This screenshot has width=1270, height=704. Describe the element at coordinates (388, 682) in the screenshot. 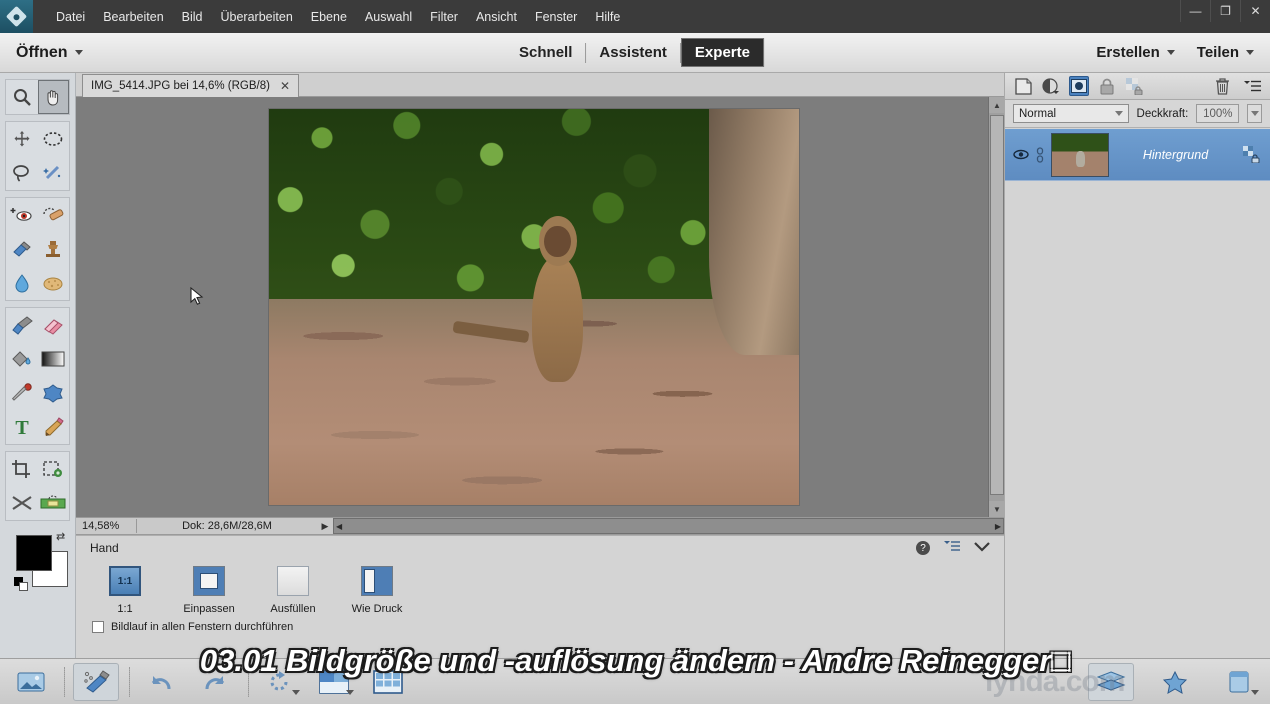

I see `organizer-button` at that location.